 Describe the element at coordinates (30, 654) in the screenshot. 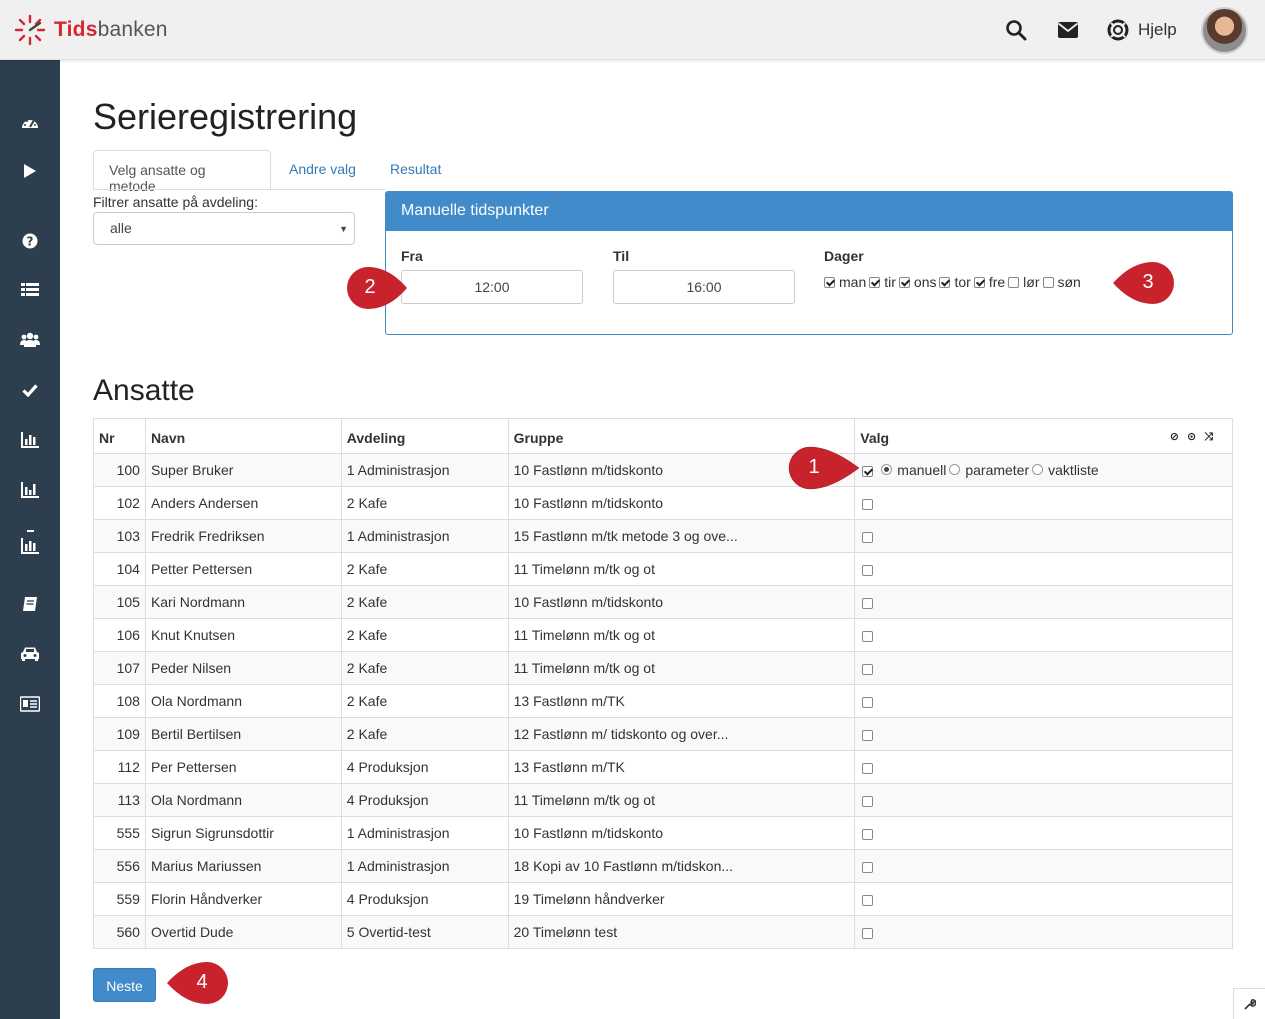

I see `car-icon` at that location.